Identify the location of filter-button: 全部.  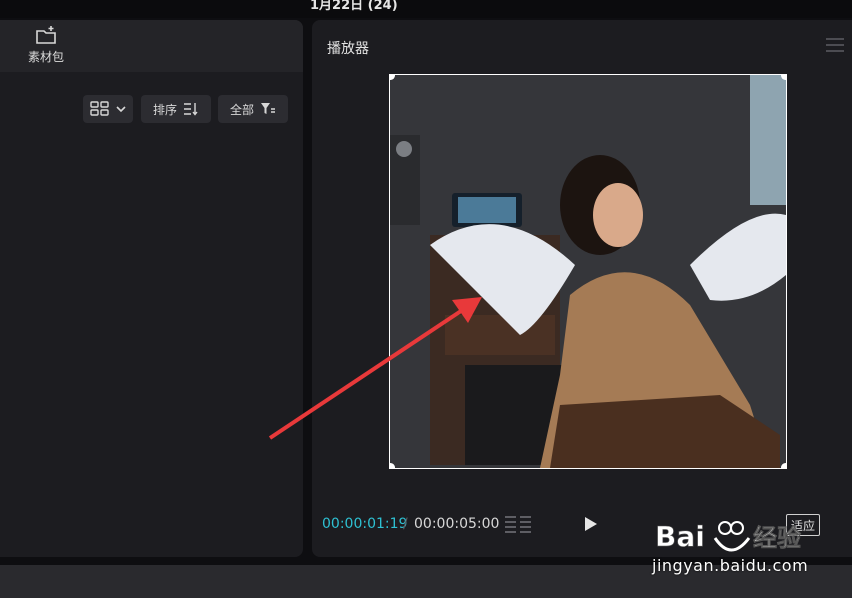
(253, 109).